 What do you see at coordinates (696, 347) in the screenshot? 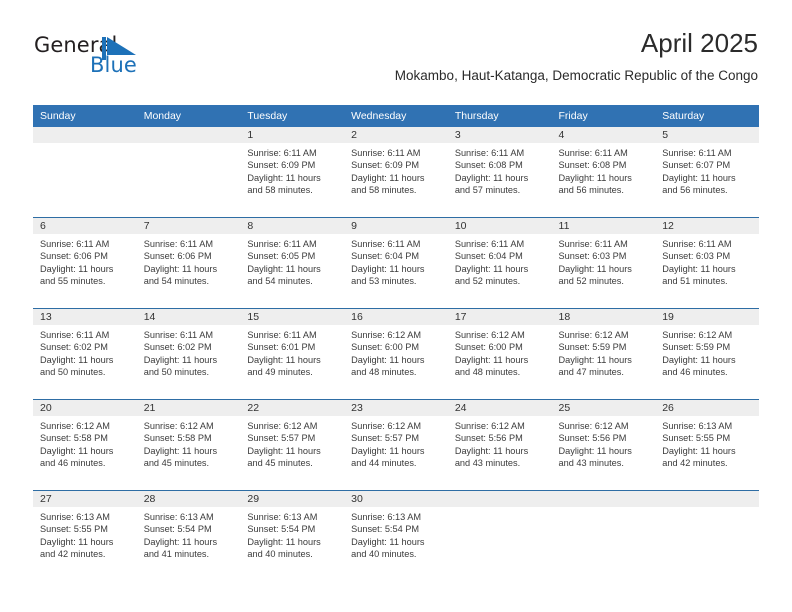
I see `day-detail-line: Sunset: 5:59 PM` at bounding box center [696, 347].